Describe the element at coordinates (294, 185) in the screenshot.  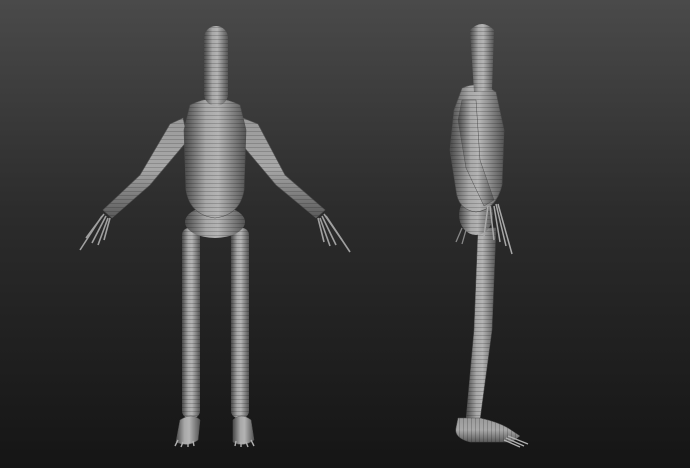
I see `front-right-arm` at that location.